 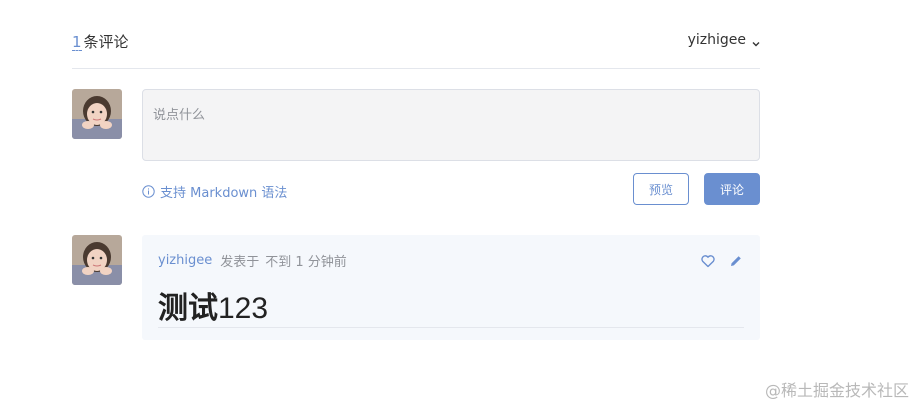 I want to click on comment-count-label: 条评论, so click(x=106, y=42).